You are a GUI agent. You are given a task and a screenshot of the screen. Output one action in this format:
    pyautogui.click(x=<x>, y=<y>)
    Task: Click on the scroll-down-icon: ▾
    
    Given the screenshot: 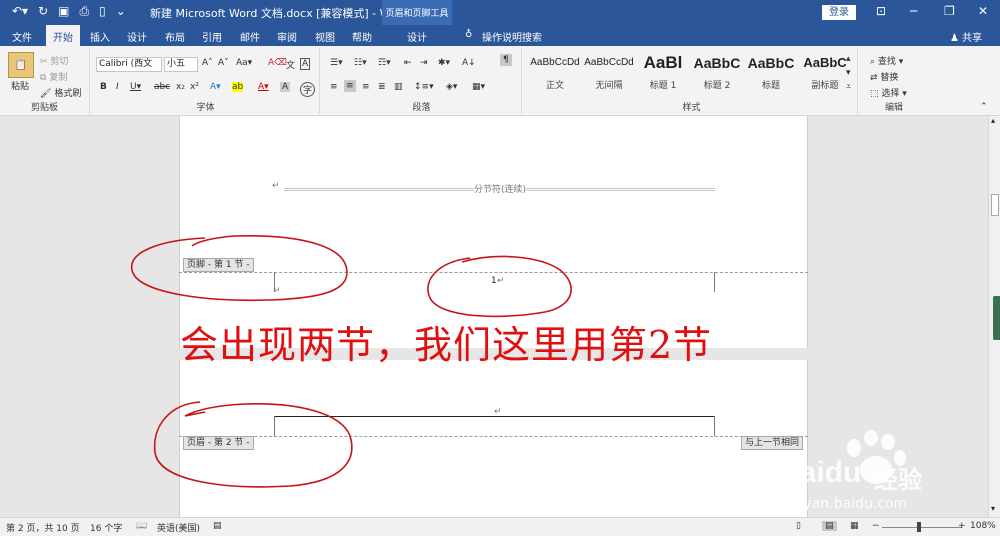 What is the action you would take?
    pyautogui.click(x=993, y=508)
    